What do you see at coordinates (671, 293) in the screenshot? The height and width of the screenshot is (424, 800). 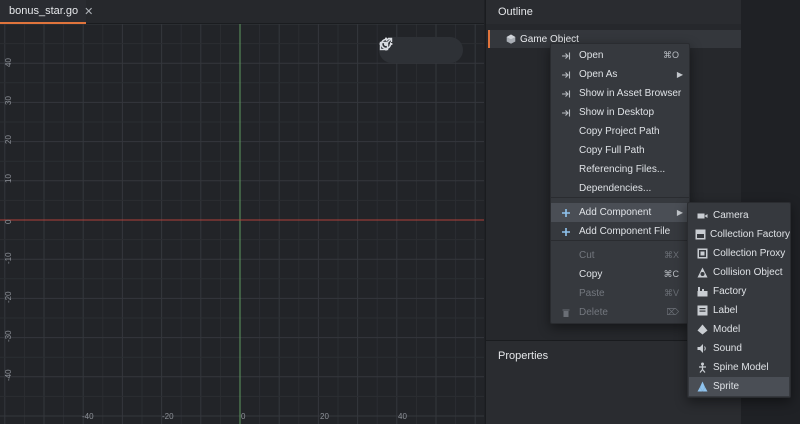 I see `menu-item-shortcut: ⌘V` at bounding box center [671, 293].